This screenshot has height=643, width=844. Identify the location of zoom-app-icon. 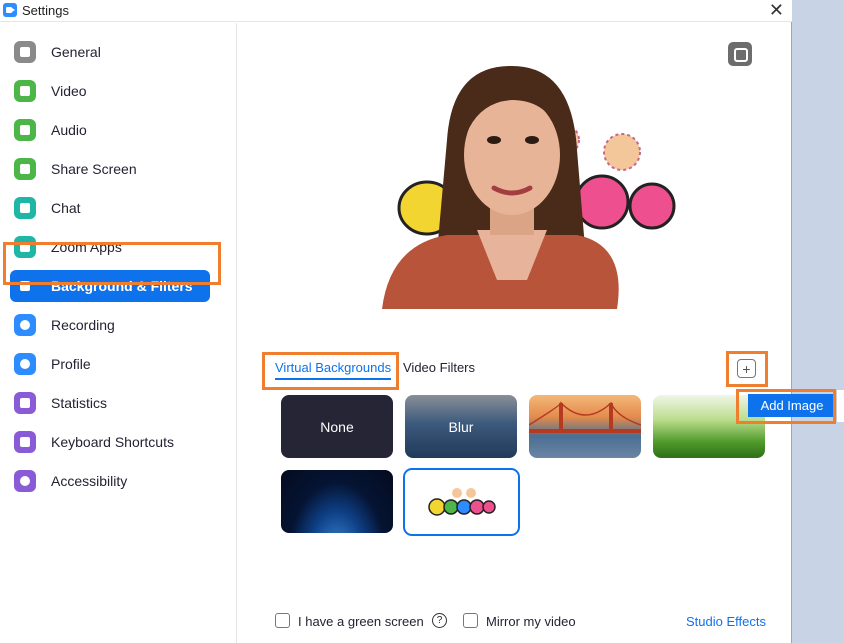
(10, 10).